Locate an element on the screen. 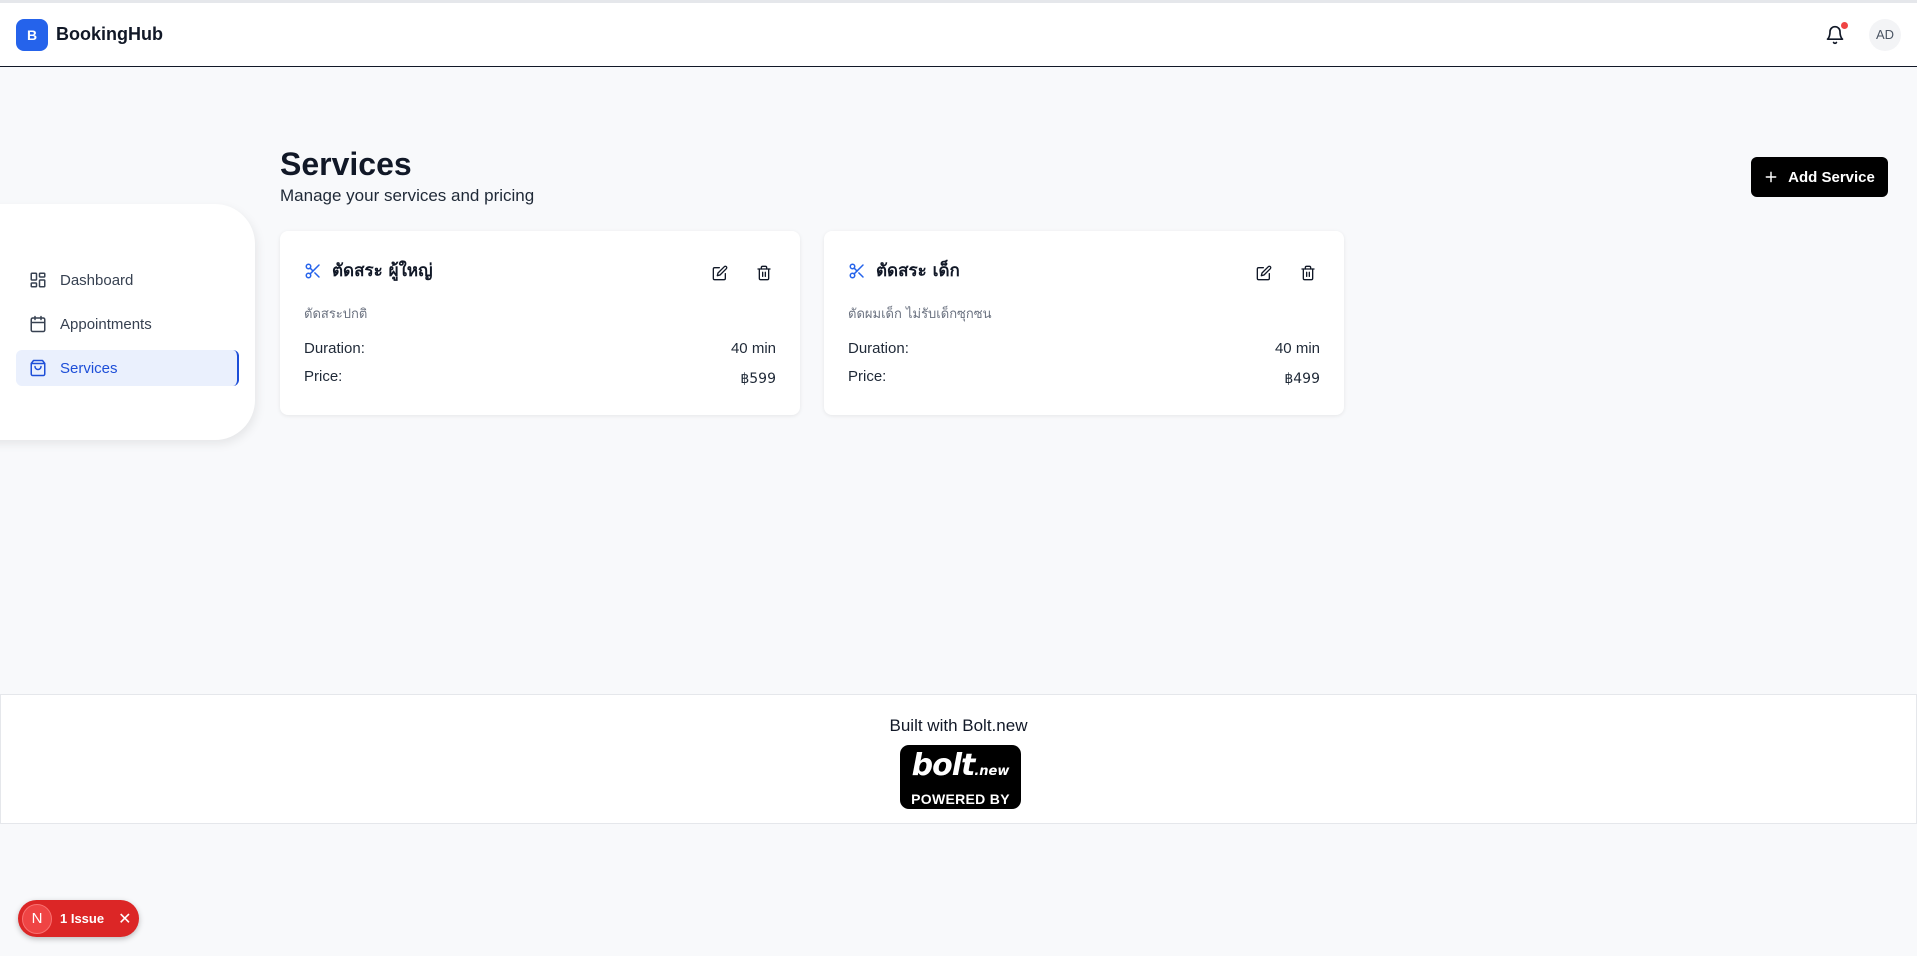  powered-by-text: POWERED BY is located at coordinates (960, 799).